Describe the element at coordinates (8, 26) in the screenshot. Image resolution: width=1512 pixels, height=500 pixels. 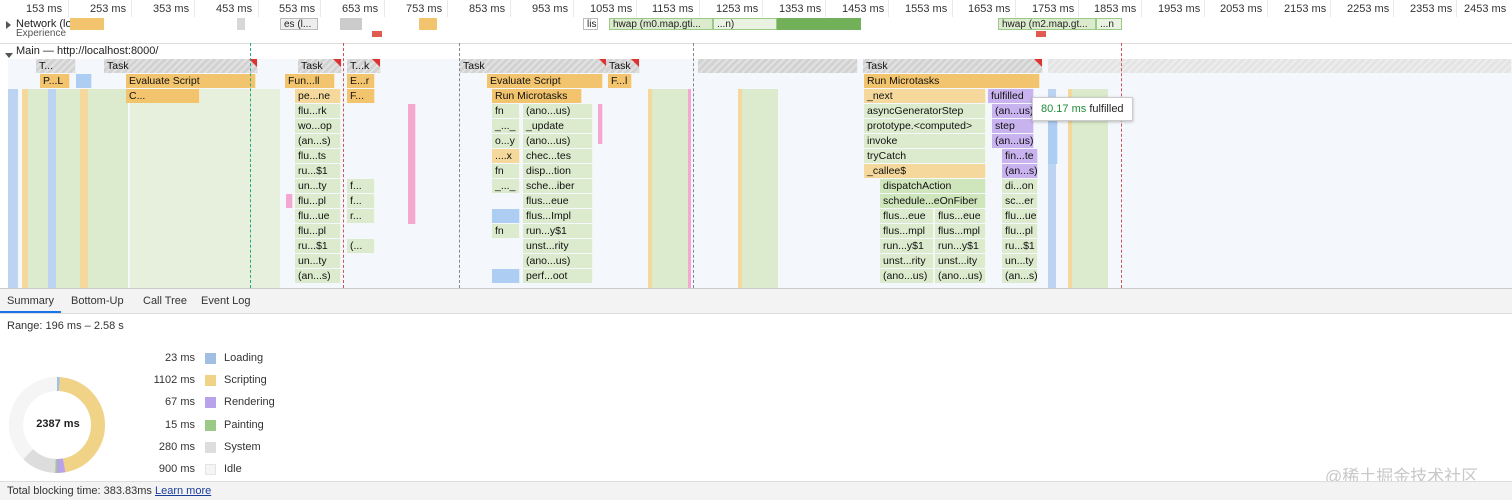
I see `expand-triangle-icon` at that location.